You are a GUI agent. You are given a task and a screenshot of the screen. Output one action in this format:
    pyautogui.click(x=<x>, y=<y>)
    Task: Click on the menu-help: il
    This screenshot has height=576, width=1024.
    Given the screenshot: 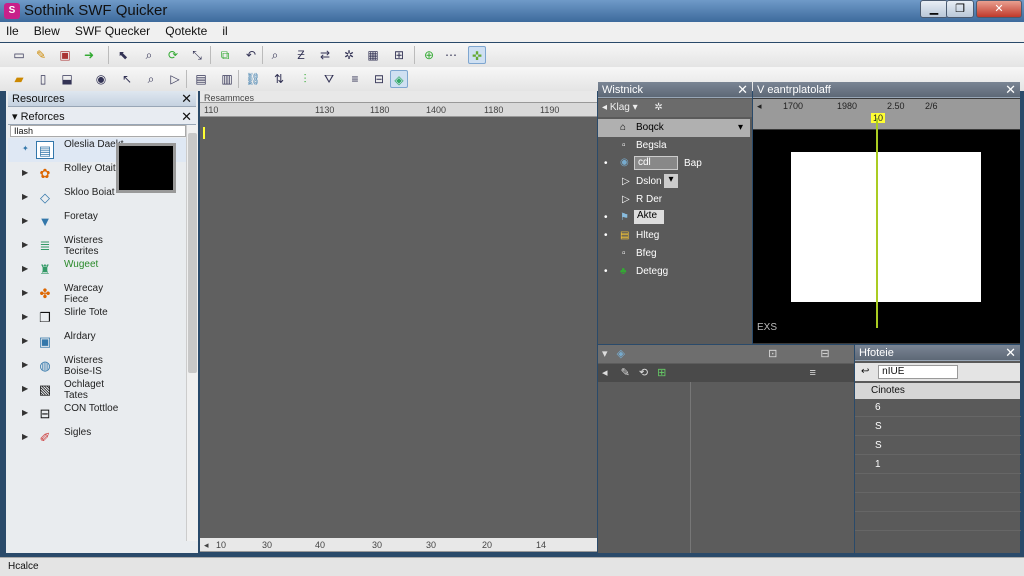 What is the action you would take?
    pyautogui.click(x=224, y=31)
    